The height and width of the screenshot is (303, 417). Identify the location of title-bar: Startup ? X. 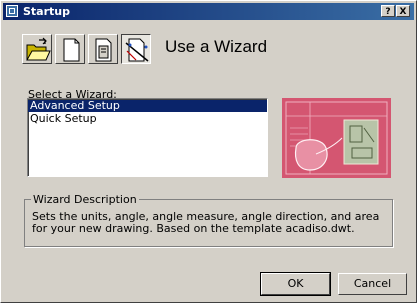
(208, 11).